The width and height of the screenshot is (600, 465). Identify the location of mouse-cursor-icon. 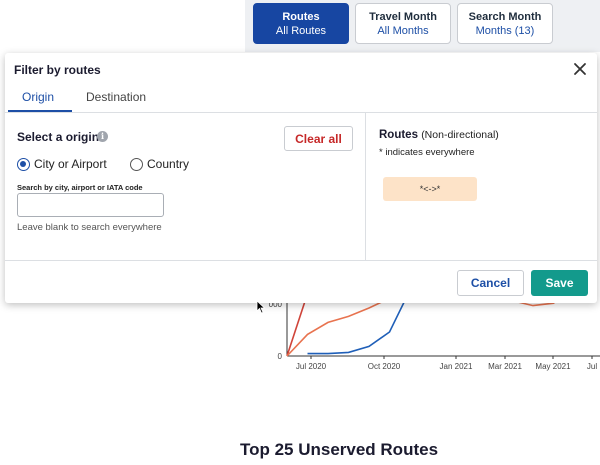
(261, 307).